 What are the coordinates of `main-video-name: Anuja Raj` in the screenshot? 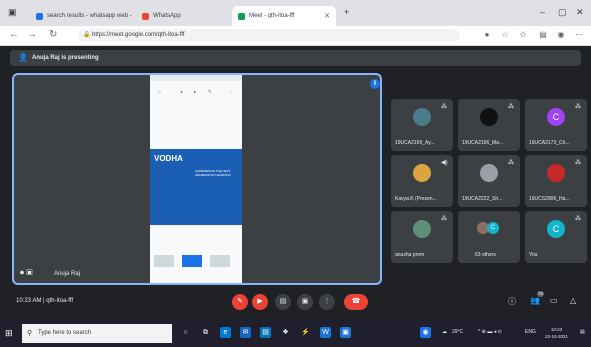 It's located at (67, 274).